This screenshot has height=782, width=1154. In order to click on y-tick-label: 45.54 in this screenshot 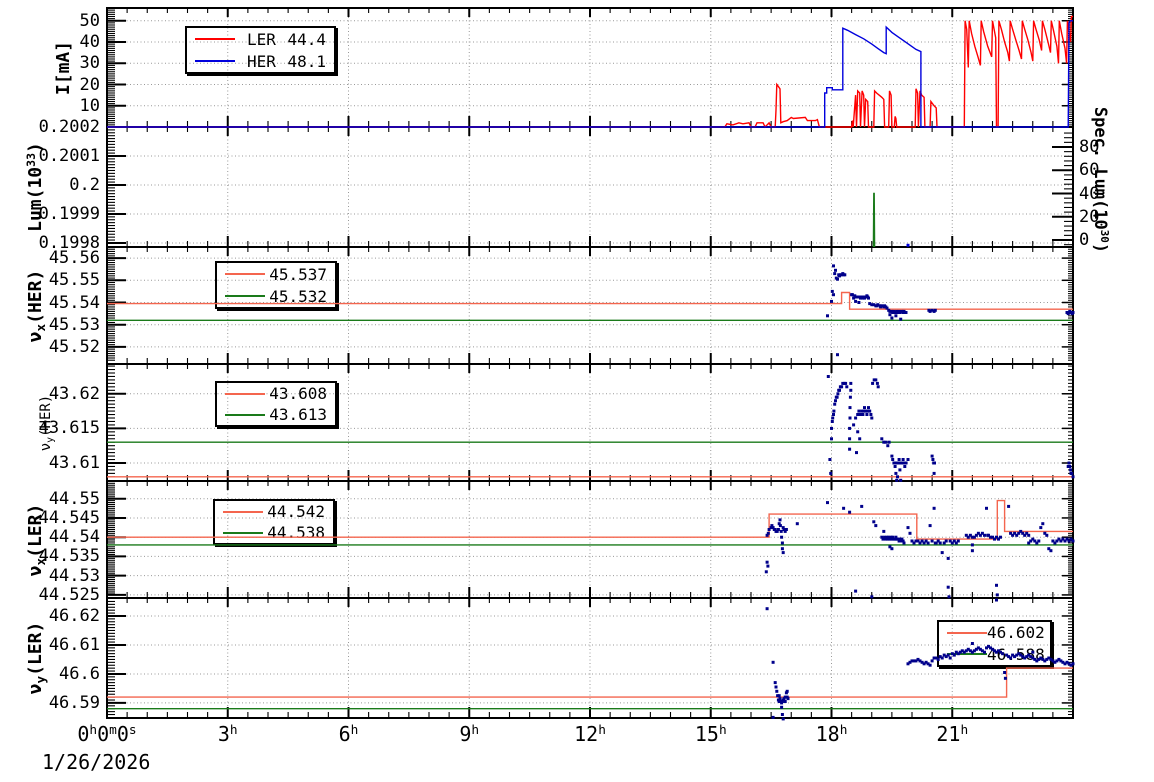, I will do `click(74, 302)`.